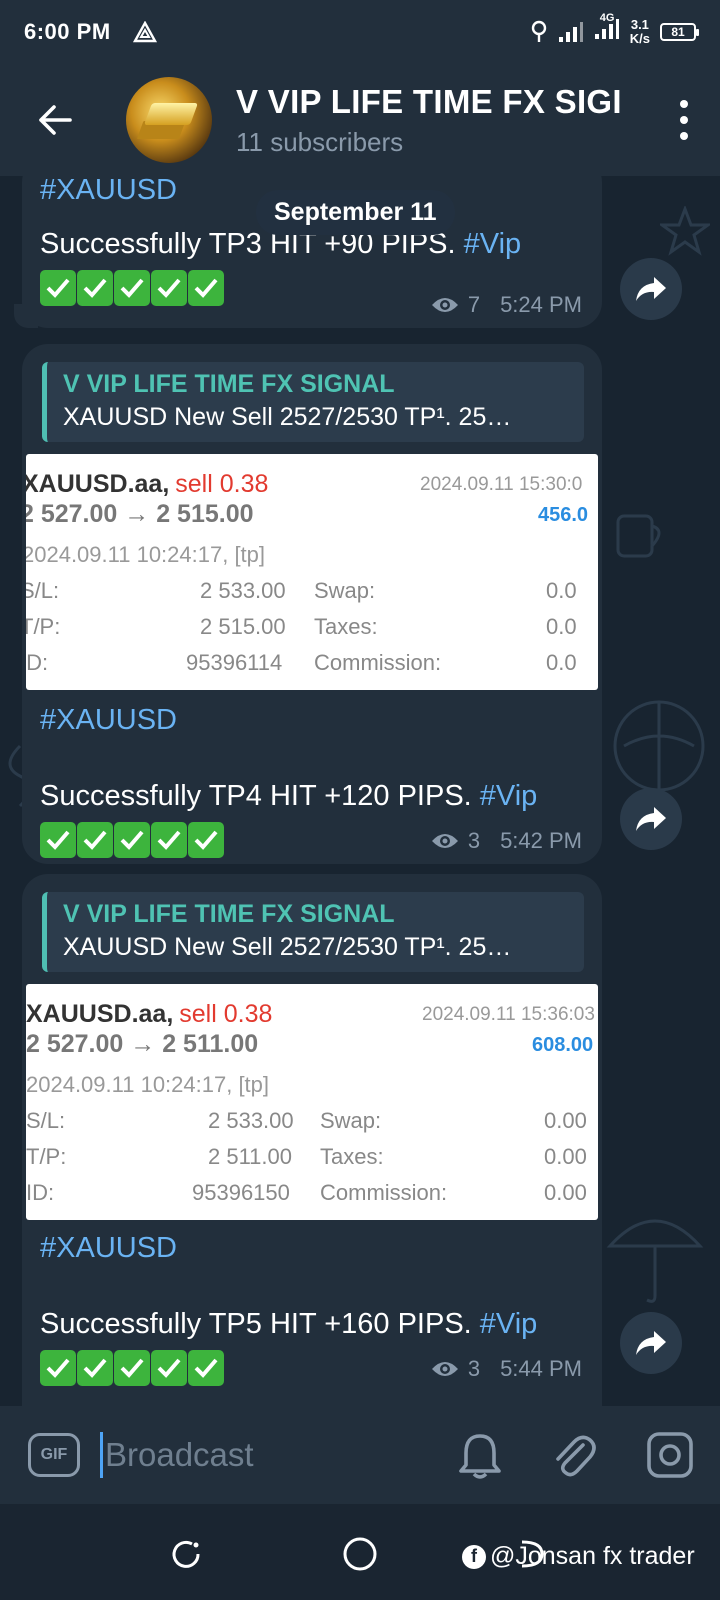 The height and width of the screenshot is (1600, 720). I want to click on network-type: 4G, so click(607, 18).